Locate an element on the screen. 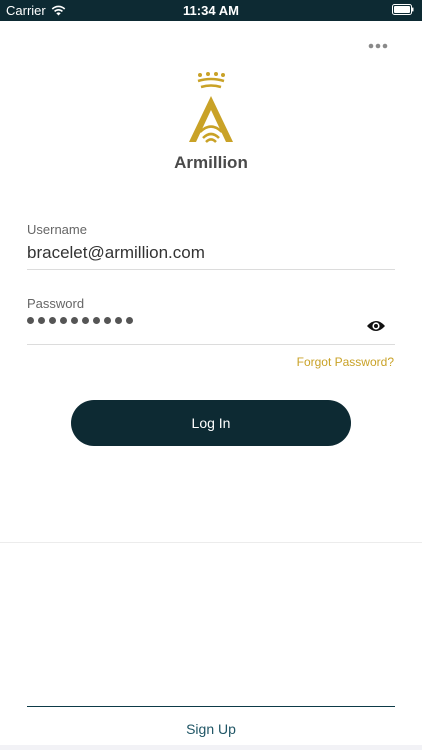 This screenshot has width=422, height=750. bottom-edge is located at coordinates (211, 747).